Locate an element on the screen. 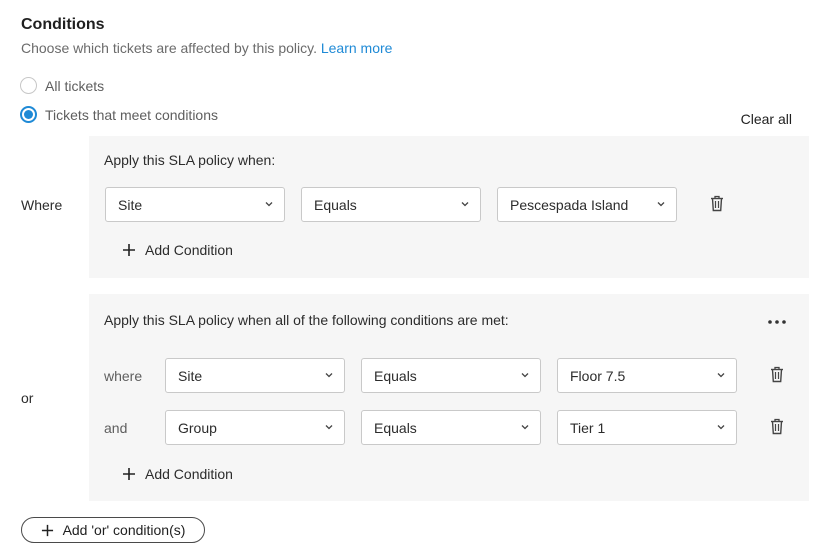 This screenshot has width=839, height=559. value-select: Floor 7.5 is located at coordinates (647, 375).